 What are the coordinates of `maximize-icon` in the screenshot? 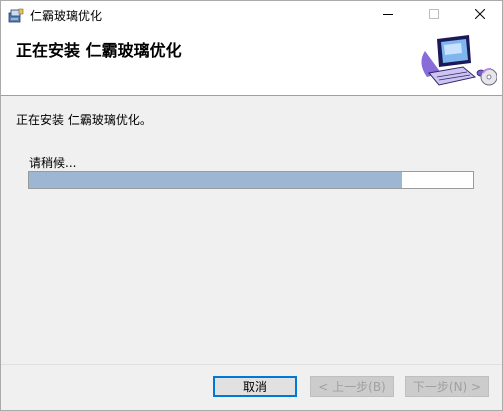 It's located at (434, 15).